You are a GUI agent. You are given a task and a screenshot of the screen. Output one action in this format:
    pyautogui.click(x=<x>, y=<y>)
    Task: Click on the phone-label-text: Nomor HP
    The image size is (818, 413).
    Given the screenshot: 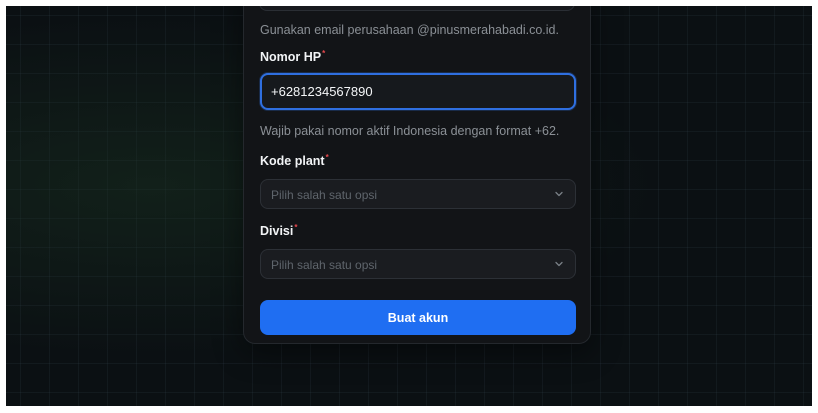 What is the action you would take?
    pyautogui.click(x=291, y=57)
    